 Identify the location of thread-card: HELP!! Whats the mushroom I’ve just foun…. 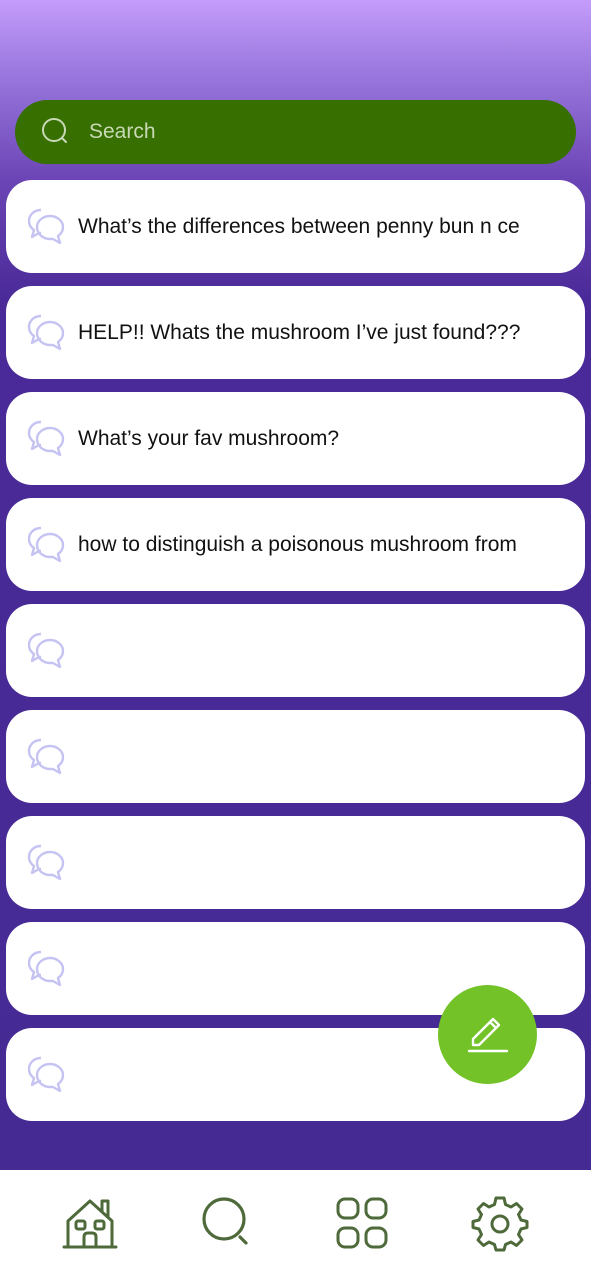
(295, 332).